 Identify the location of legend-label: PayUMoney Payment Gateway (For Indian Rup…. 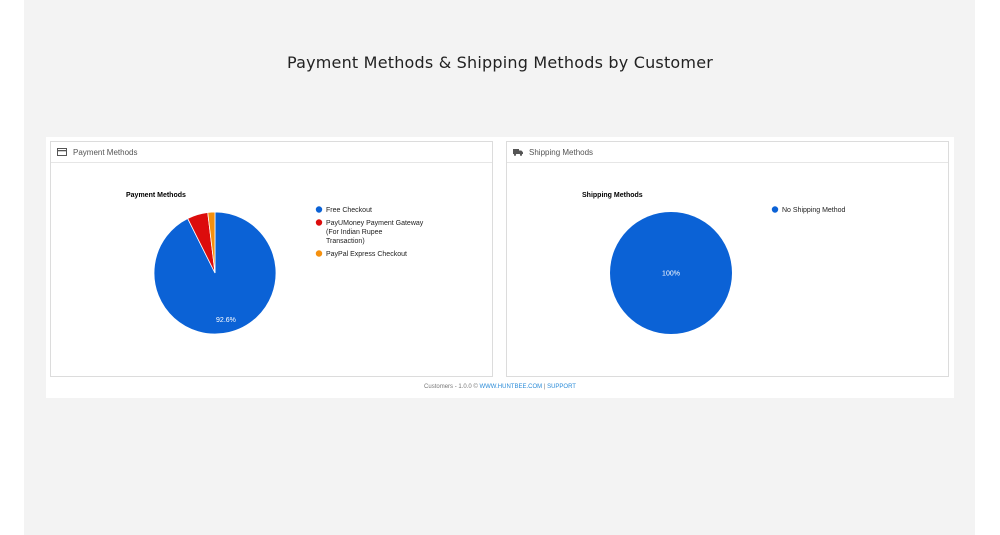
(375, 232).